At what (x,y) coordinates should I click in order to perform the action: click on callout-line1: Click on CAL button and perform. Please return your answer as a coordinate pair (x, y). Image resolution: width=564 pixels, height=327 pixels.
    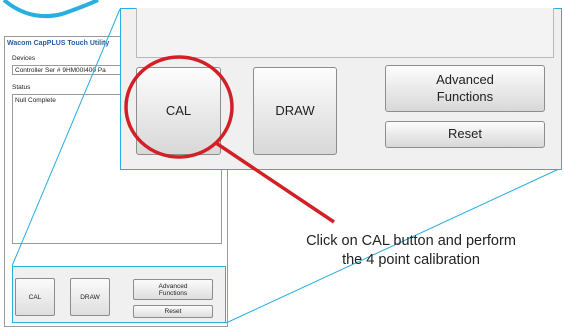
    Looking at the image, I should click on (411, 241).